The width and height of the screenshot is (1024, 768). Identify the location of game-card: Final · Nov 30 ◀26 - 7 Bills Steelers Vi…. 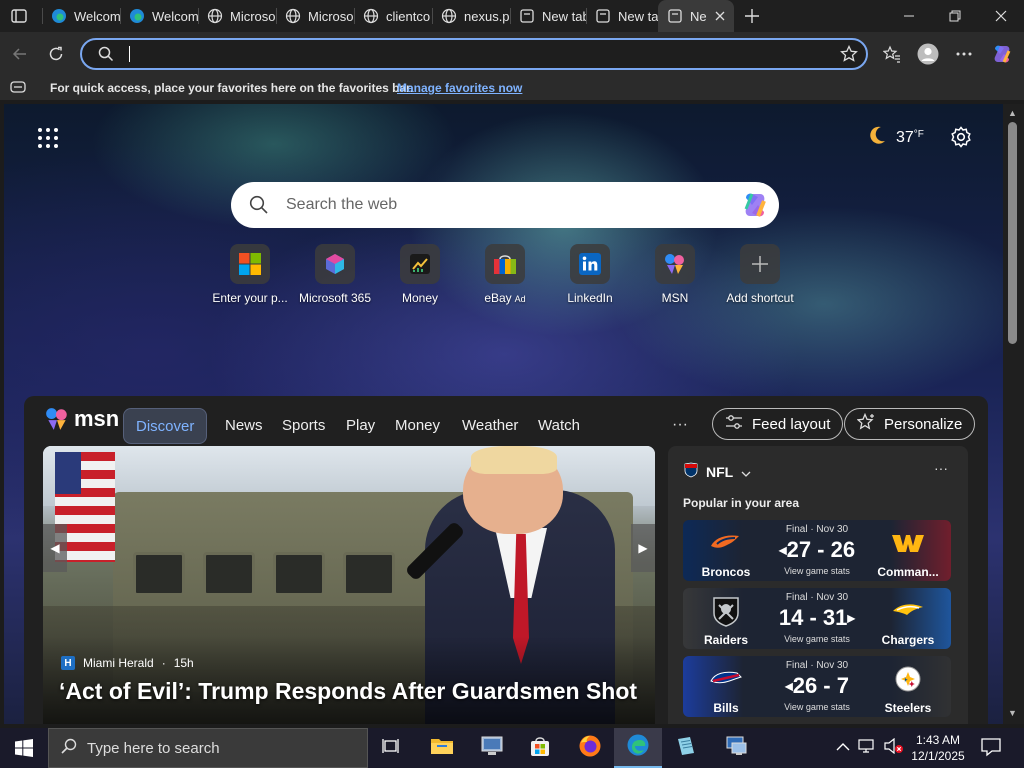
(817, 686).